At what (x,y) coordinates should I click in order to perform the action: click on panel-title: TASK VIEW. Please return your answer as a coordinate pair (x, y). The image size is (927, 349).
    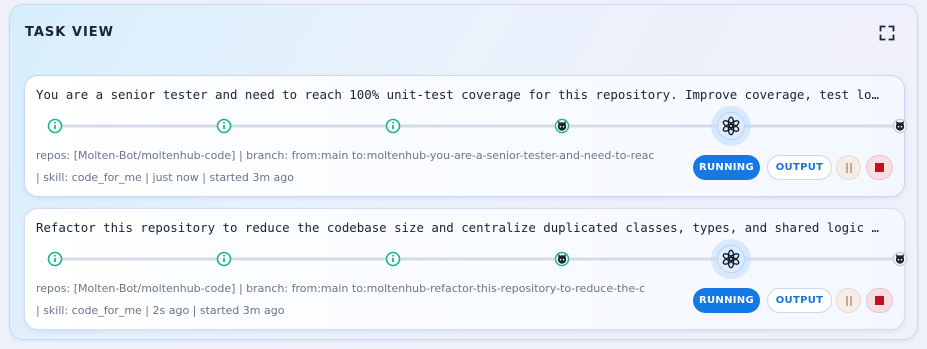
    Looking at the image, I should click on (69, 32).